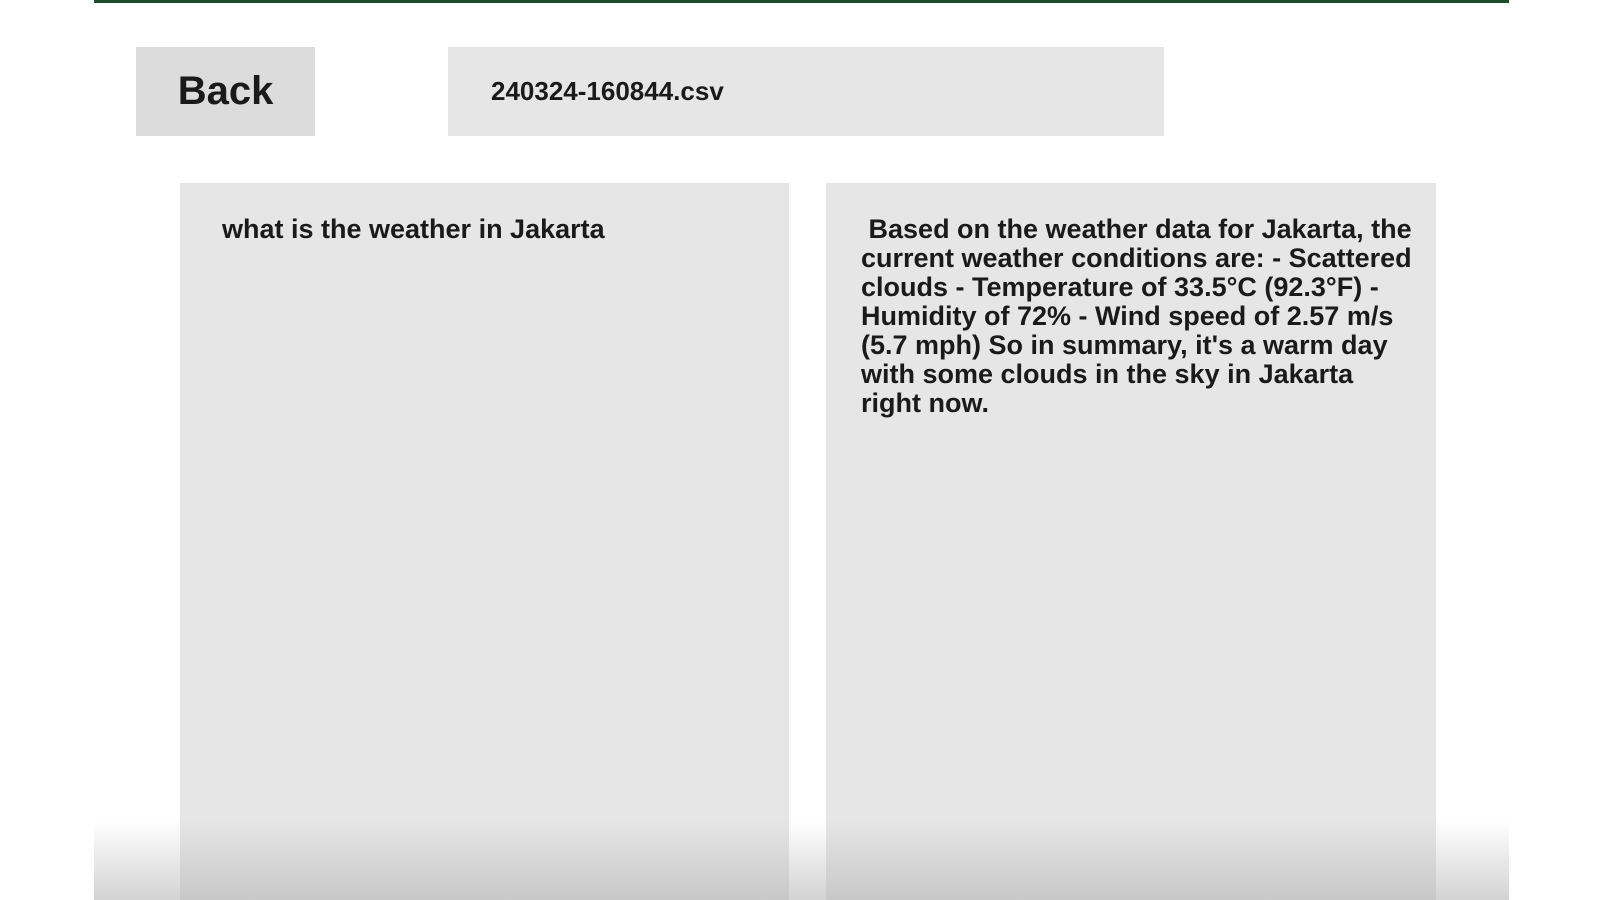  Describe the element at coordinates (413, 229) in the screenshot. I see `question-text: what is the weather in Jakarta` at that location.